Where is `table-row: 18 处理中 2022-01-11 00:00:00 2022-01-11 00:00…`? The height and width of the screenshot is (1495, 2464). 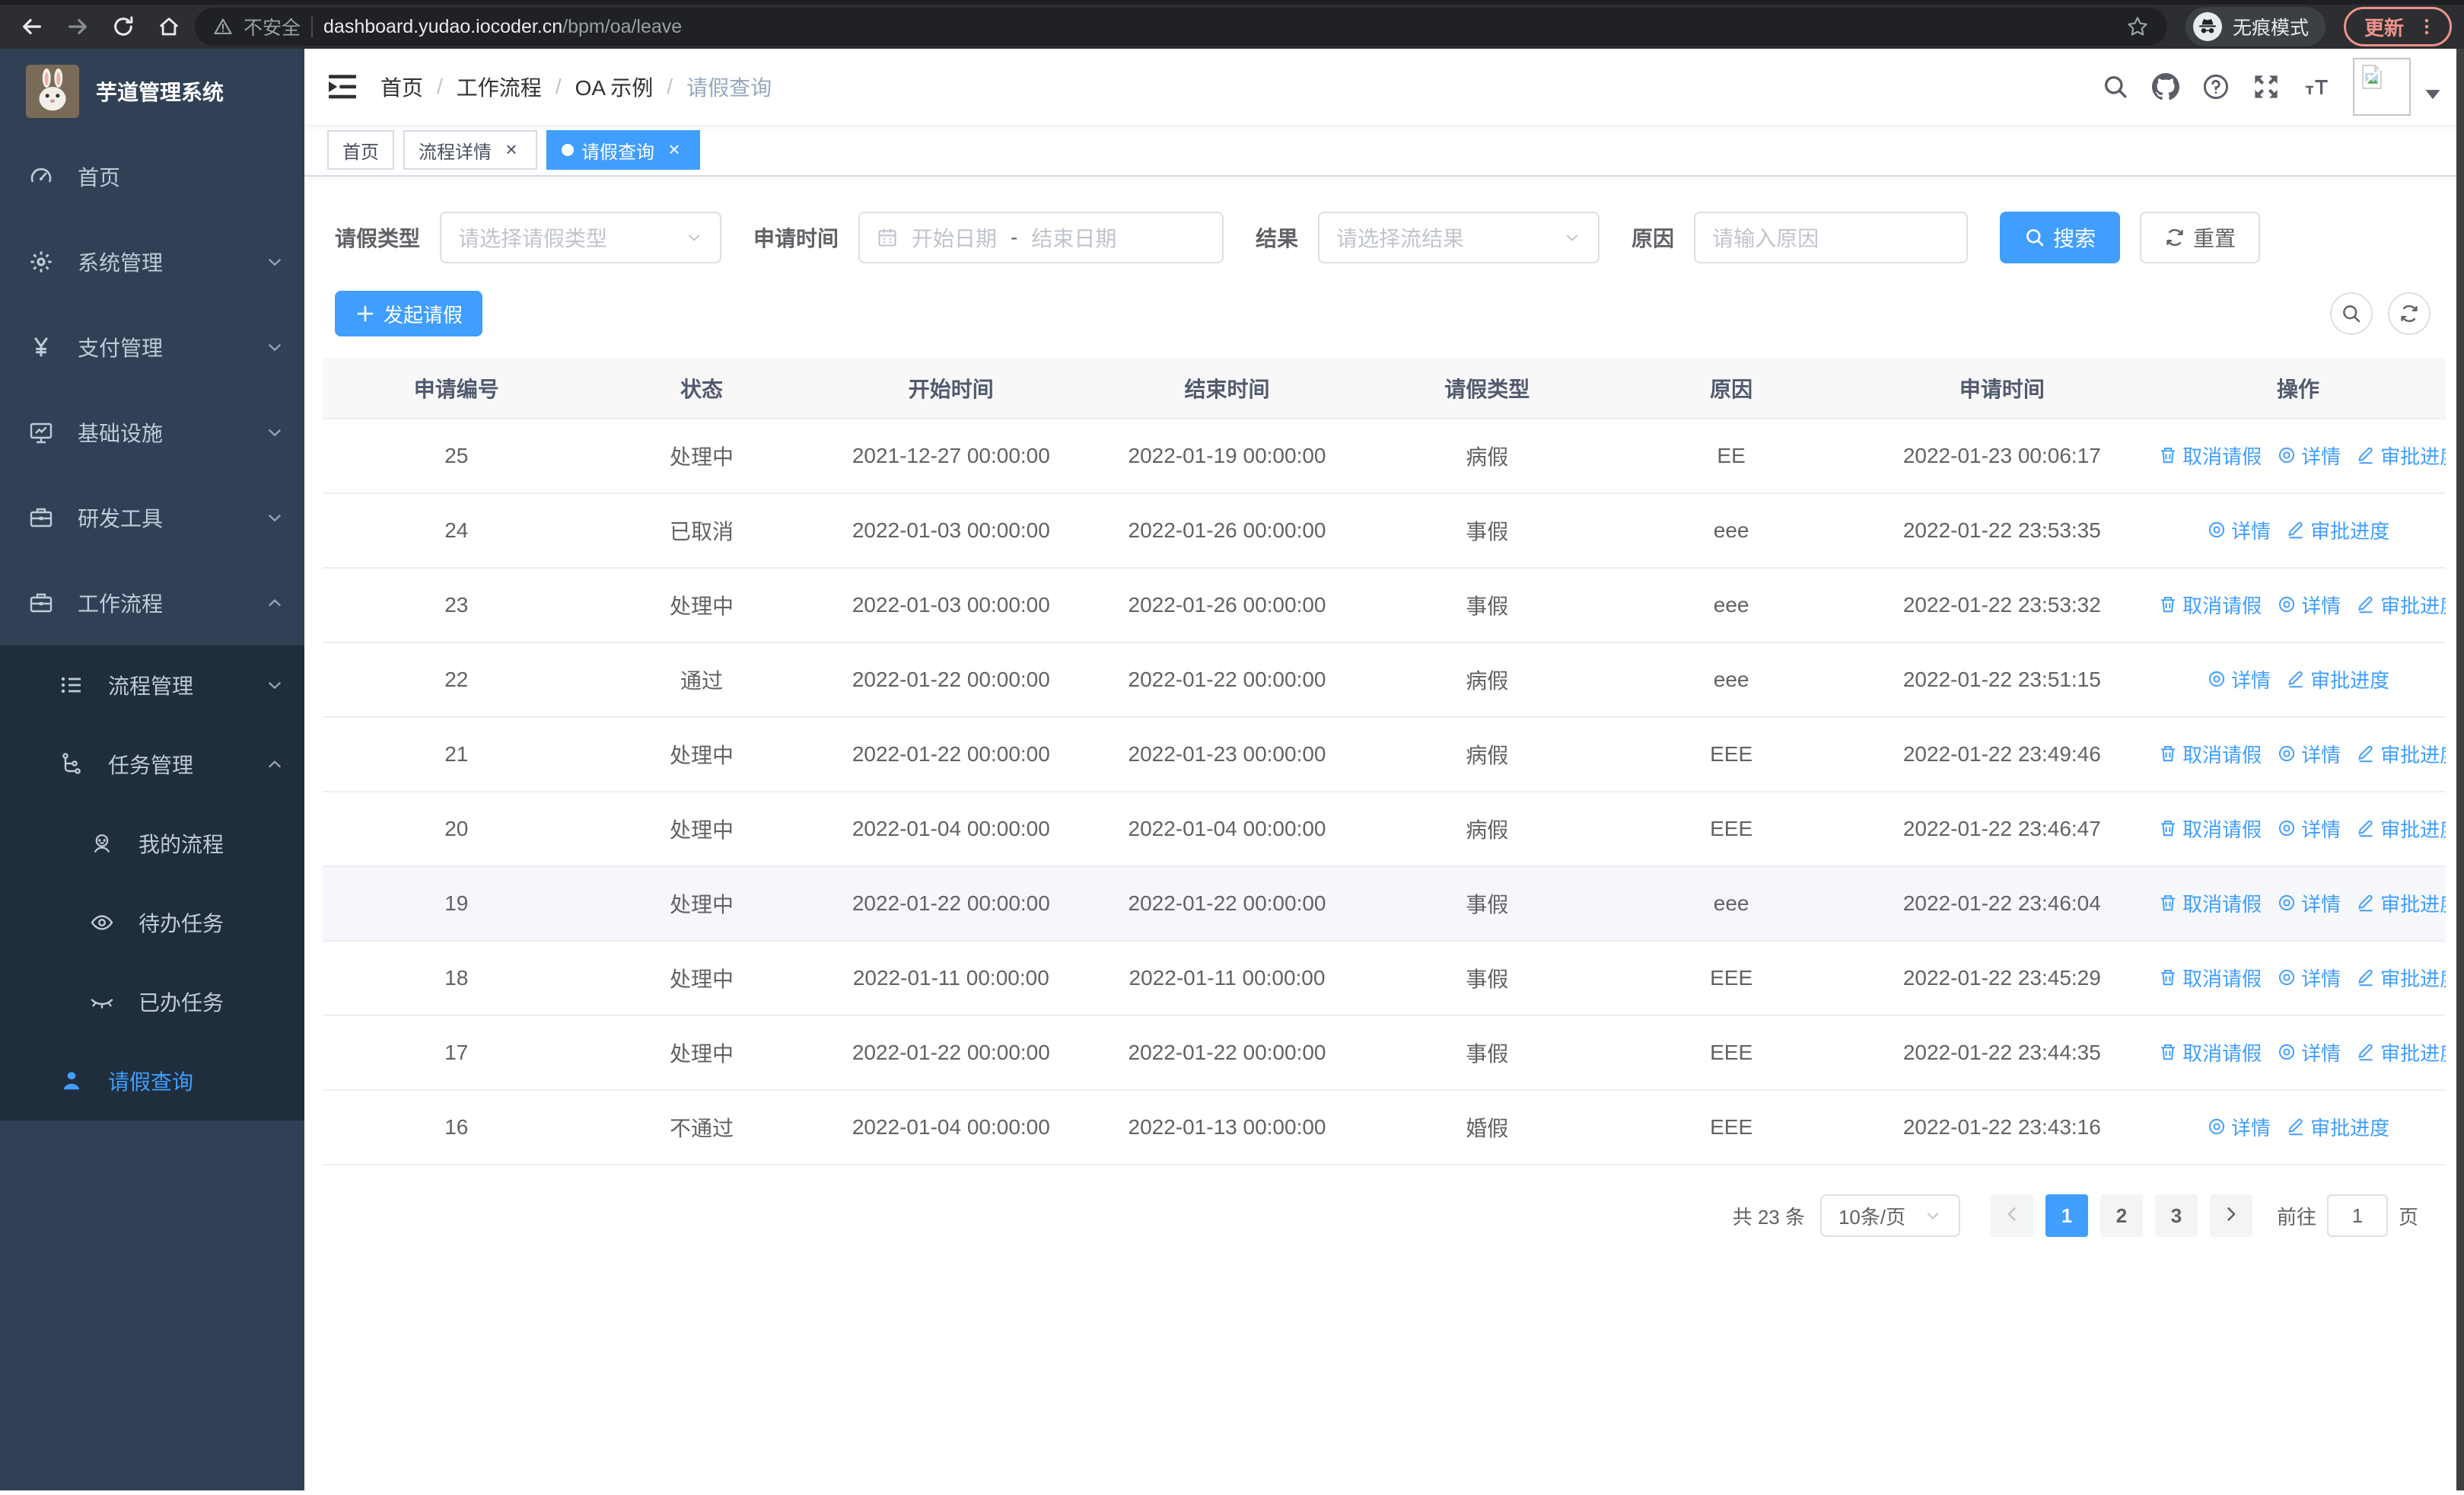
table-row: 18 处理中 2022-01-11 00:00:00 2022-01-11 00:00… is located at coordinates (1384, 979).